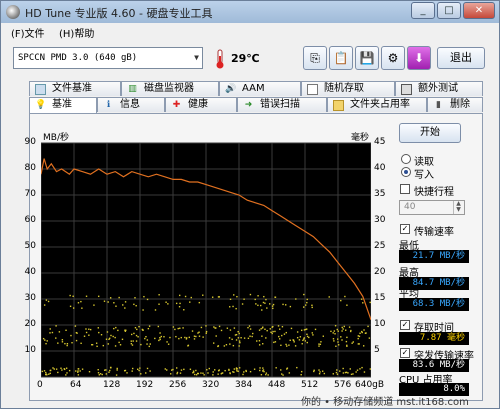 The height and width of the screenshot is (409, 500). Describe the element at coordinates (377, 104) in the screenshot. I see `tab-folder-usage: 文件夹占用率` at that location.